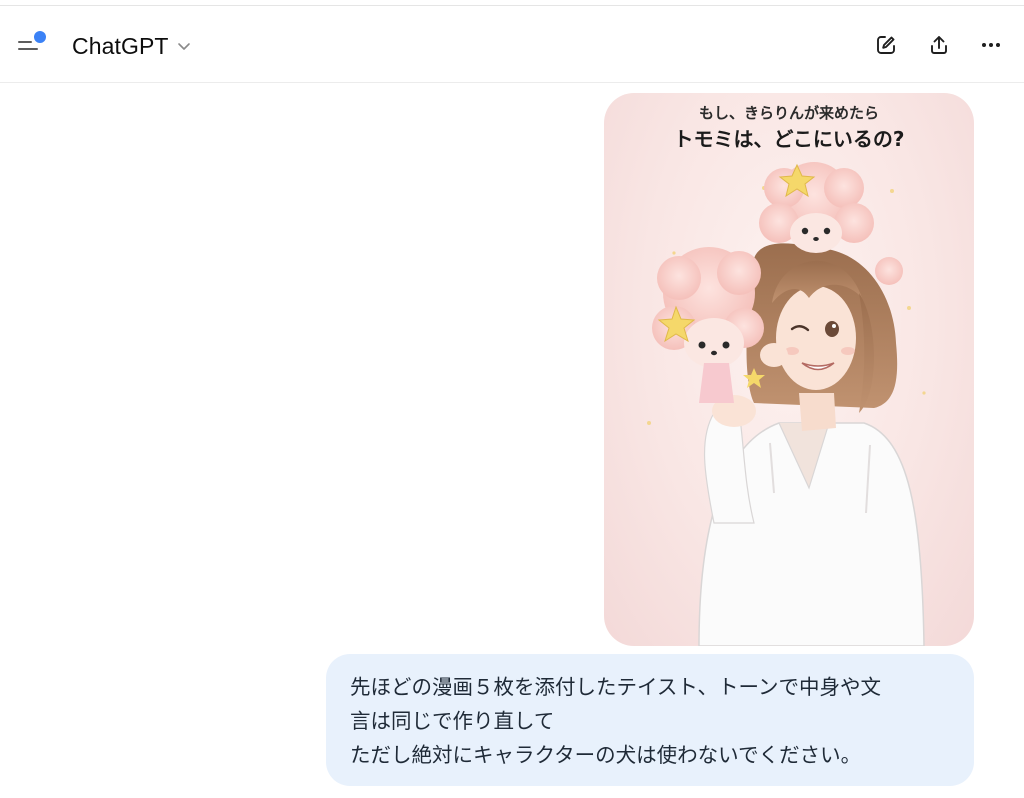 The width and height of the screenshot is (1024, 798). I want to click on message-line: 言は同じで作り直して, so click(452, 721).